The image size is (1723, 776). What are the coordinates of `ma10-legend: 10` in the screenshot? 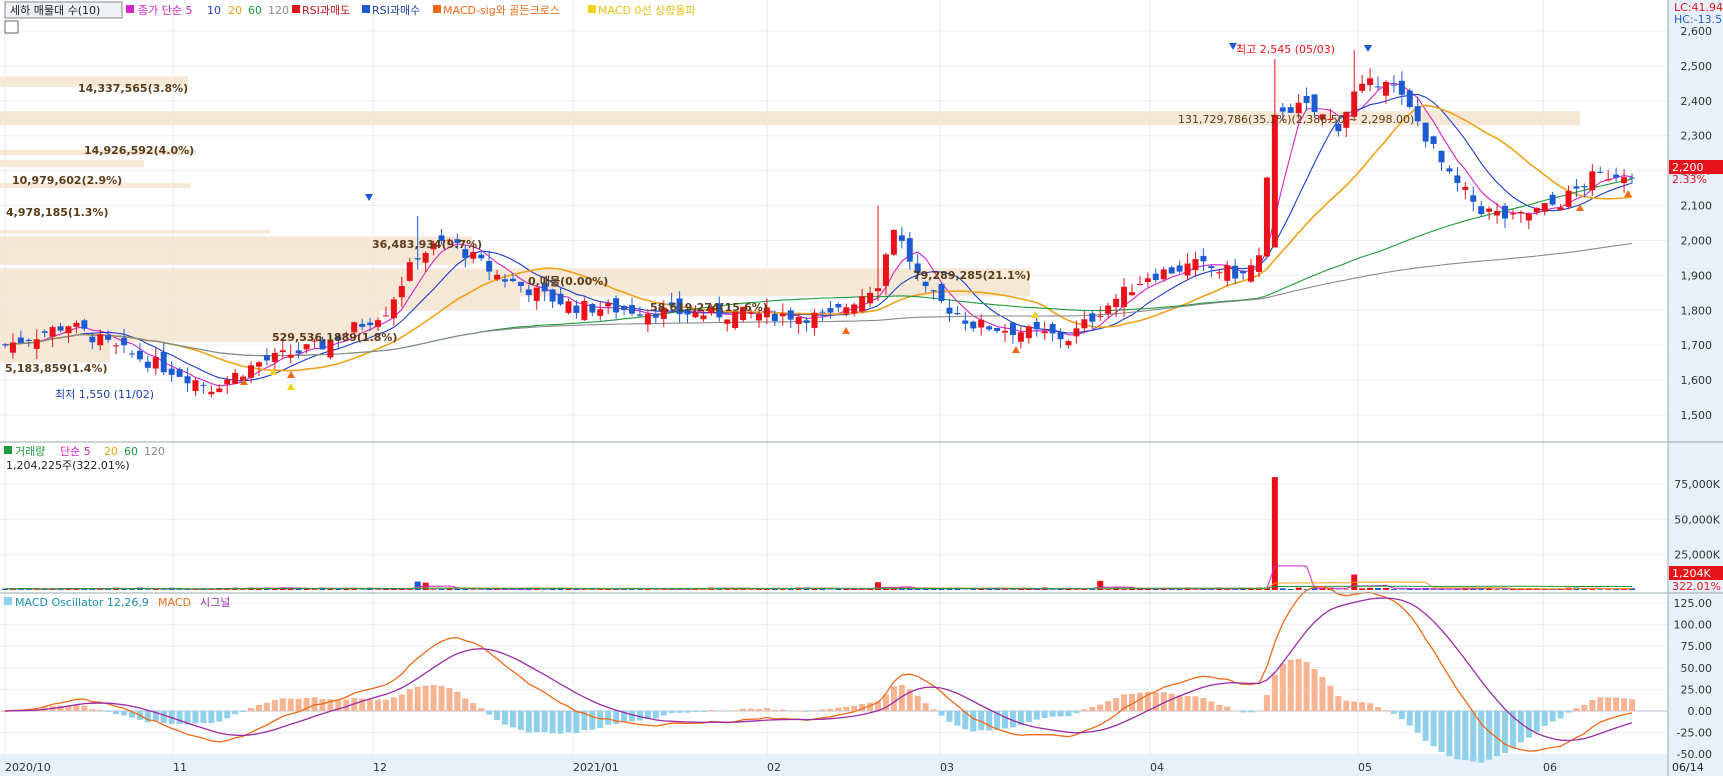 It's located at (214, 10).